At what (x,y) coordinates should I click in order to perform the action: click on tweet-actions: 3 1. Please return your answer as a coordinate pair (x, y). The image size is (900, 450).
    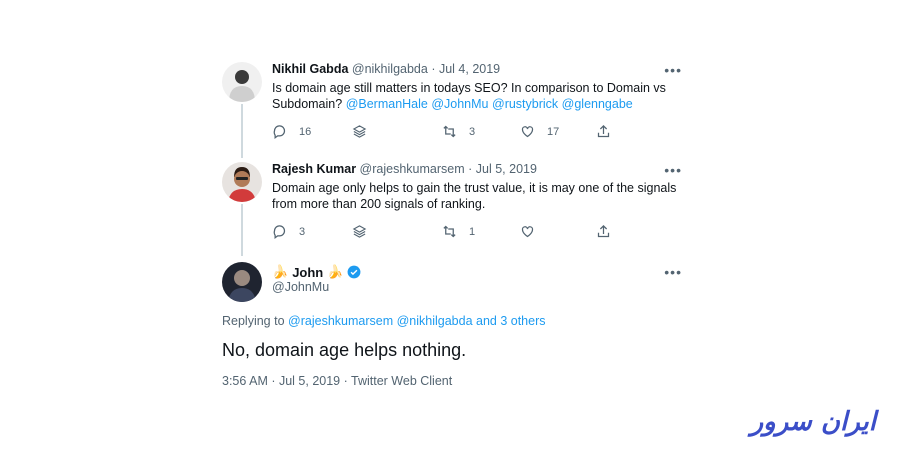
    Looking at the image, I should click on (447, 232).